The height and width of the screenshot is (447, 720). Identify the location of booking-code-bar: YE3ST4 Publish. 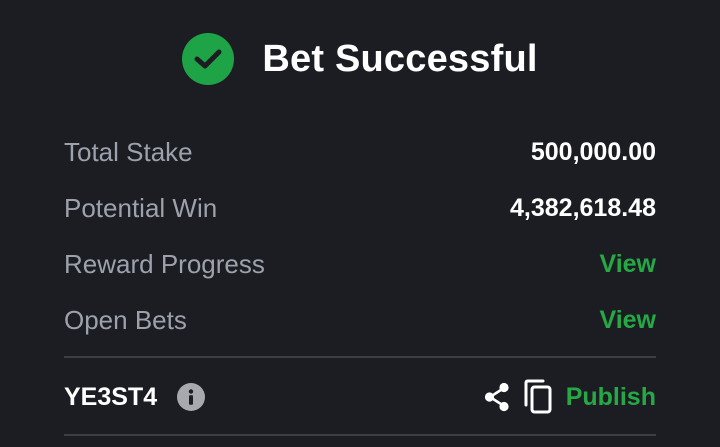
(360, 397).